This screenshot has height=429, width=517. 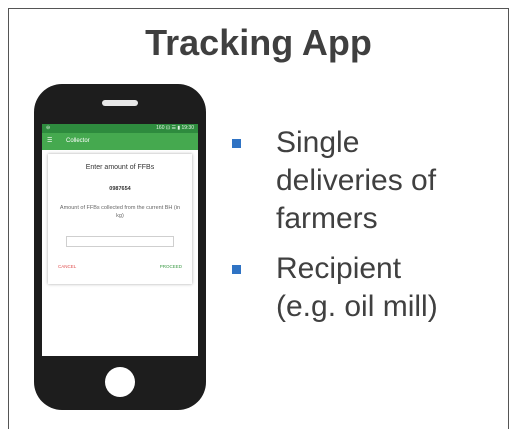 What do you see at coordinates (175, 128) in the screenshot?
I see `status-bar-right: 160 ⊡ ☰ ▮ 19:30` at bounding box center [175, 128].